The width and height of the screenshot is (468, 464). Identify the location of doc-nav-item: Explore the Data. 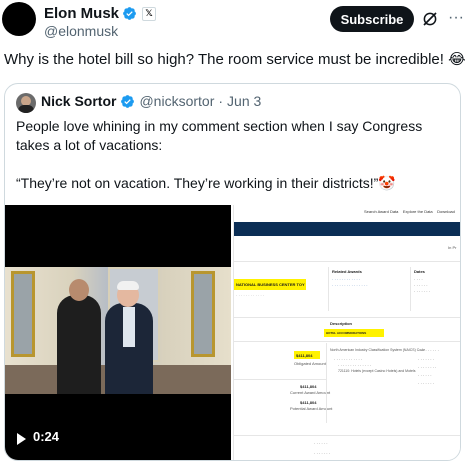
(417, 211).